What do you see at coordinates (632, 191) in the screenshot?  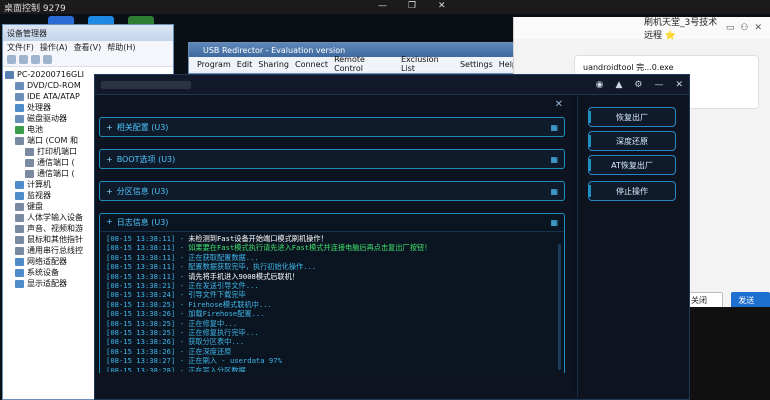 I see `stop-operation-button: 停止操作` at bounding box center [632, 191].